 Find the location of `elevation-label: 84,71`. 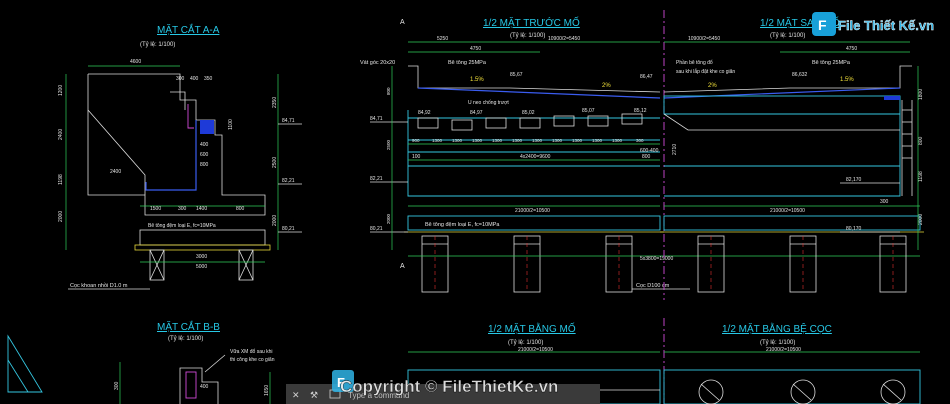

elevation-label: 84,71 is located at coordinates (376, 119).